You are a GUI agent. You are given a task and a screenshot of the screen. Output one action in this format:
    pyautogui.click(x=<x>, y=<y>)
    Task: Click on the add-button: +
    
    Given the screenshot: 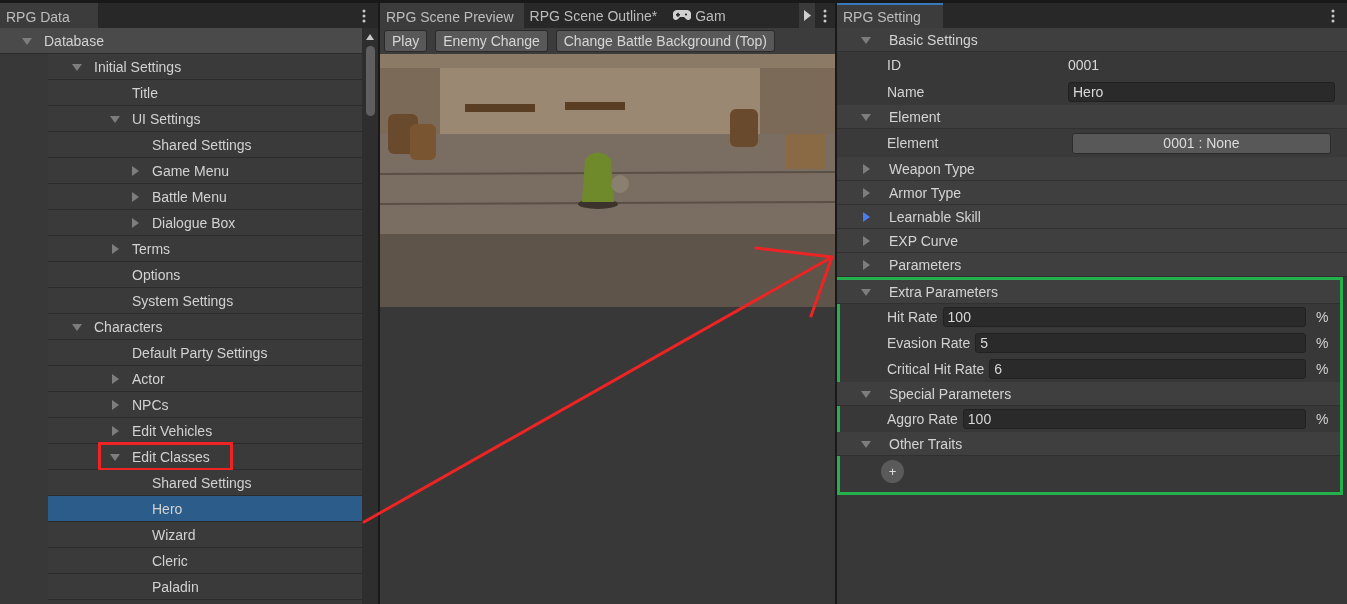 What is the action you would take?
    pyautogui.click(x=892, y=471)
    